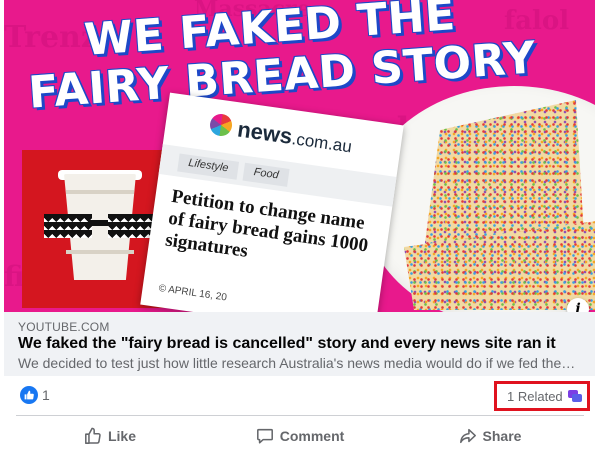 This screenshot has height=455, width=600. I want to click on like-button: Like, so click(110, 436).